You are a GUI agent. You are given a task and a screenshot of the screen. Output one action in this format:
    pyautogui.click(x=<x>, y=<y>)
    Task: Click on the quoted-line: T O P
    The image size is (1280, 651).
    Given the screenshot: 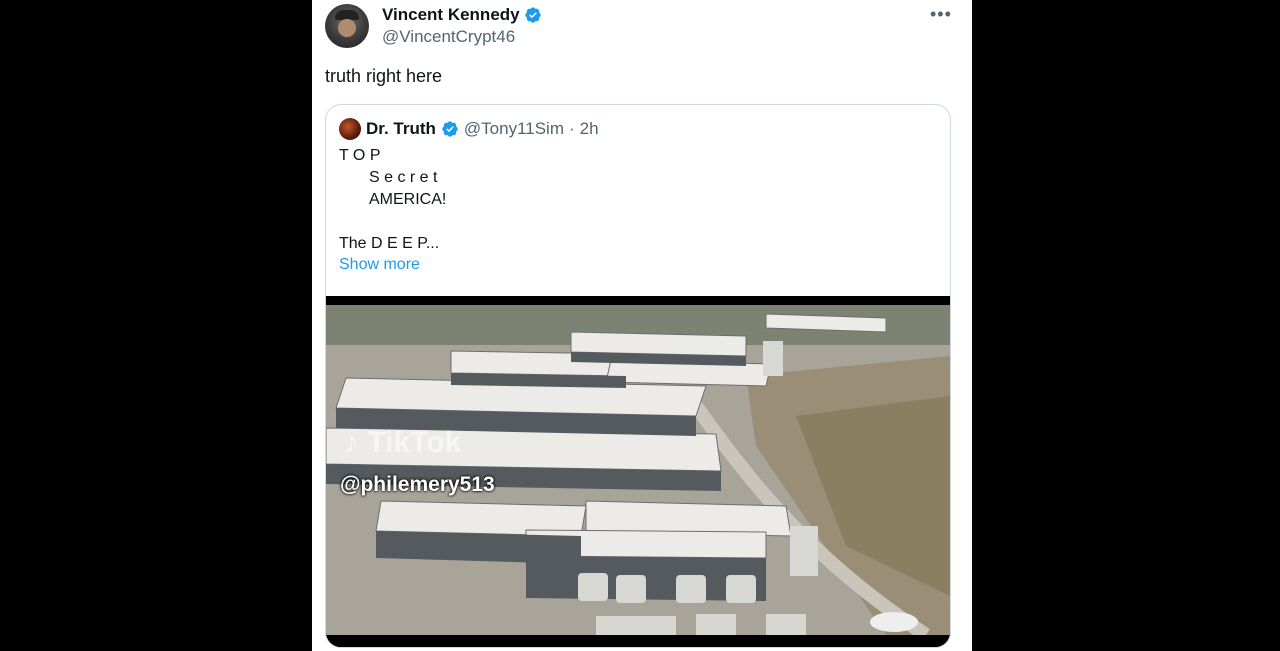 What is the action you would take?
    pyautogui.click(x=360, y=155)
    